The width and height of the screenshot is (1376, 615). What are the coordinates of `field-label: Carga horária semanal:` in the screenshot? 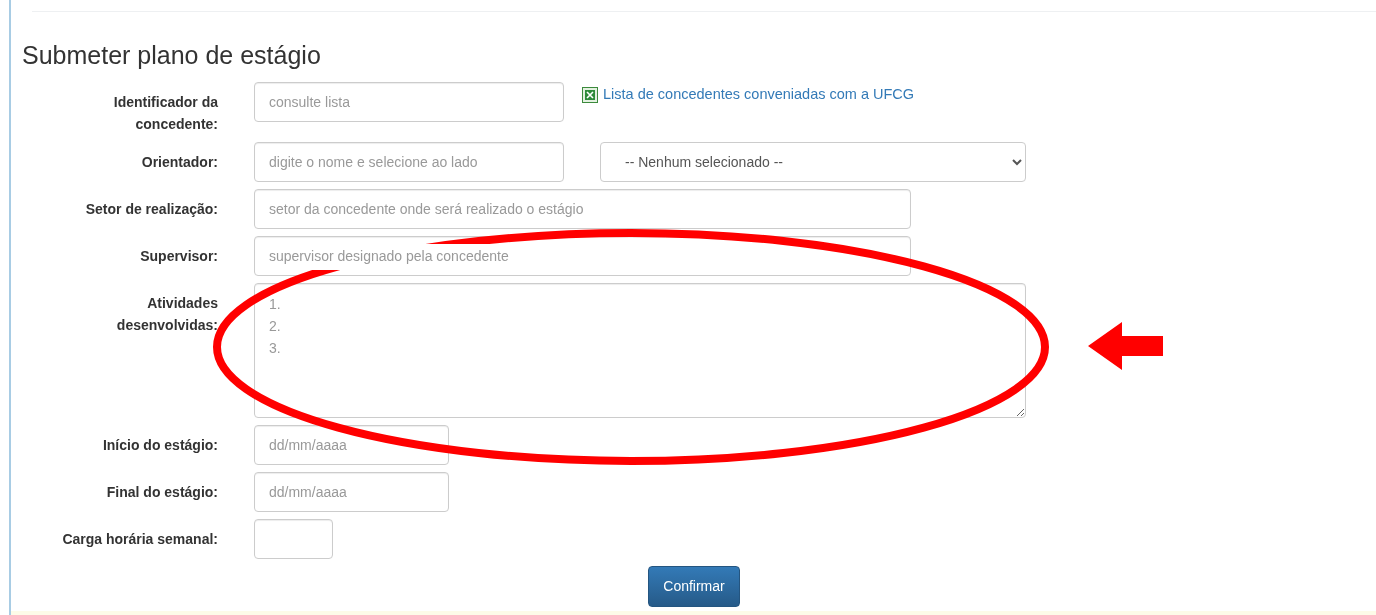 It's located at (139, 540).